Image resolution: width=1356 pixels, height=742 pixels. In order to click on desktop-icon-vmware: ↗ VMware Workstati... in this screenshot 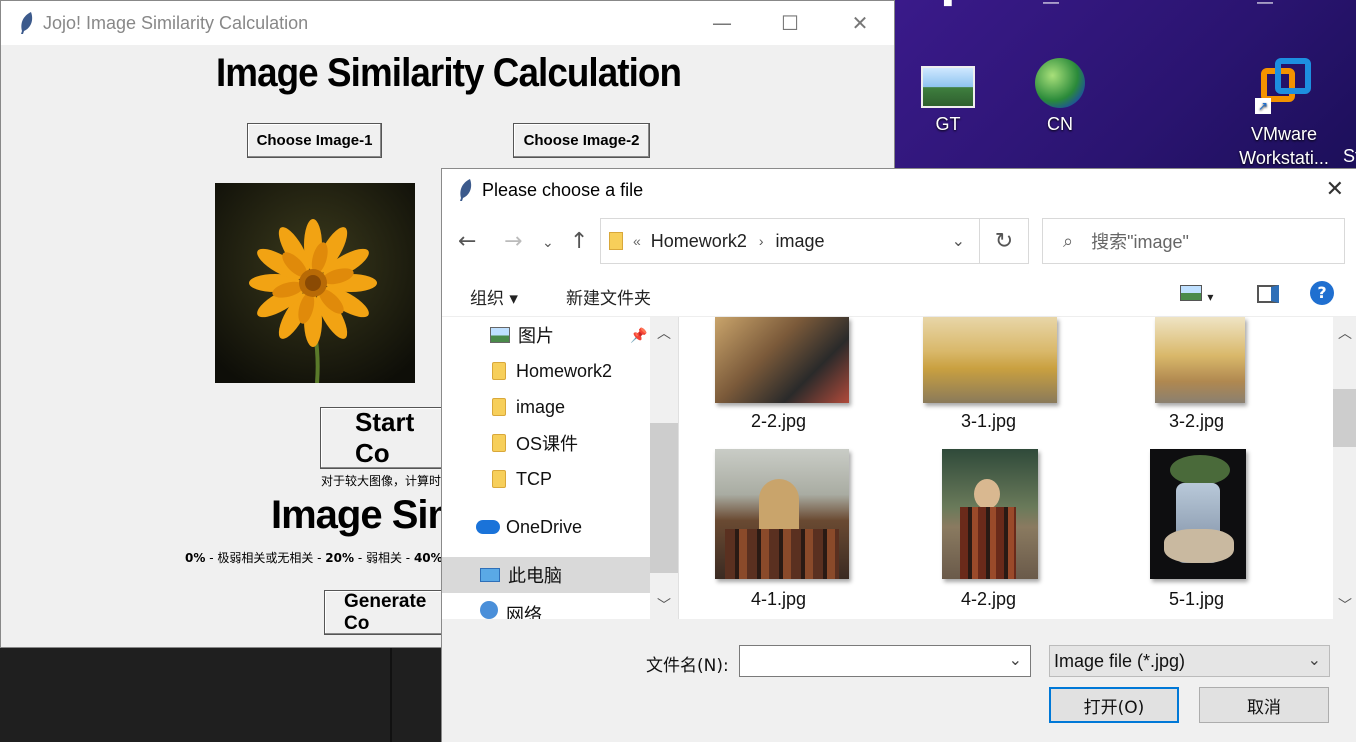, I will do `click(1284, 114)`.